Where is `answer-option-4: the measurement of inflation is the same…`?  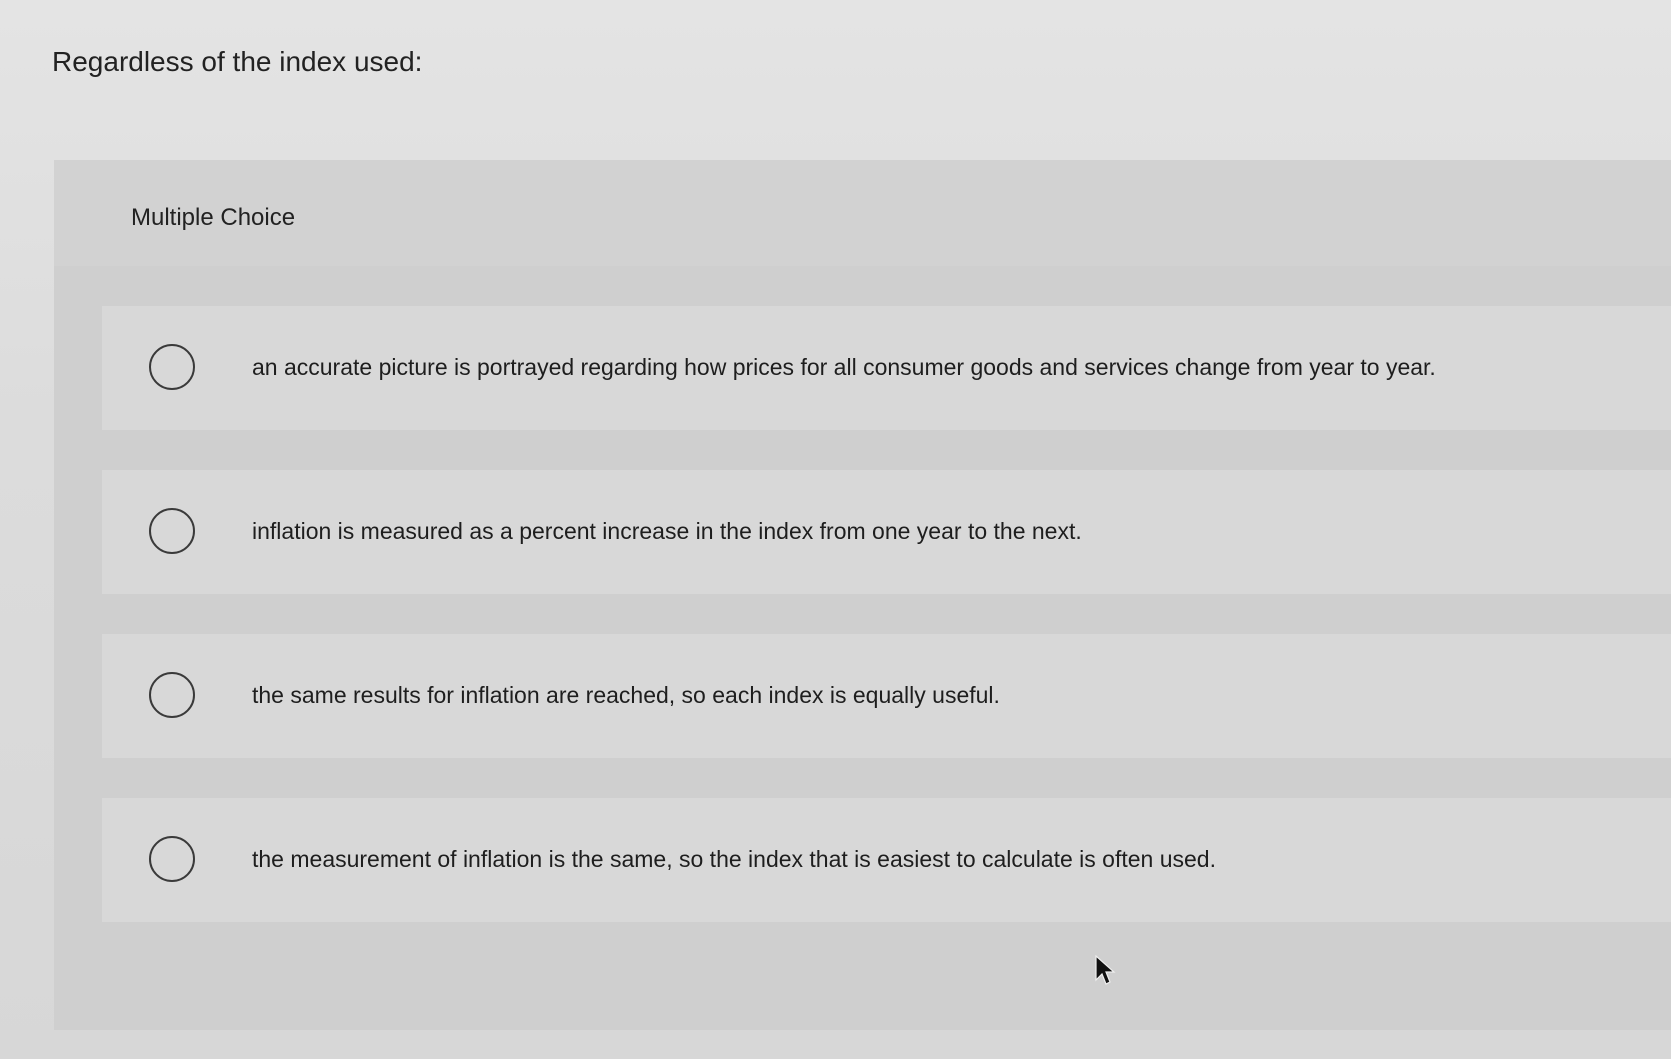
answer-option-4: the measurement of inflation is the same… is located at coordinates (886, 860).